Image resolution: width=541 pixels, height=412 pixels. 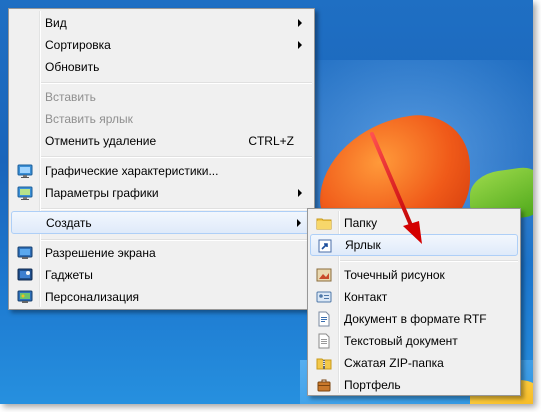 I want to click on menu-item-graphics-options: Параметры графики, so click(x=161, y=193).